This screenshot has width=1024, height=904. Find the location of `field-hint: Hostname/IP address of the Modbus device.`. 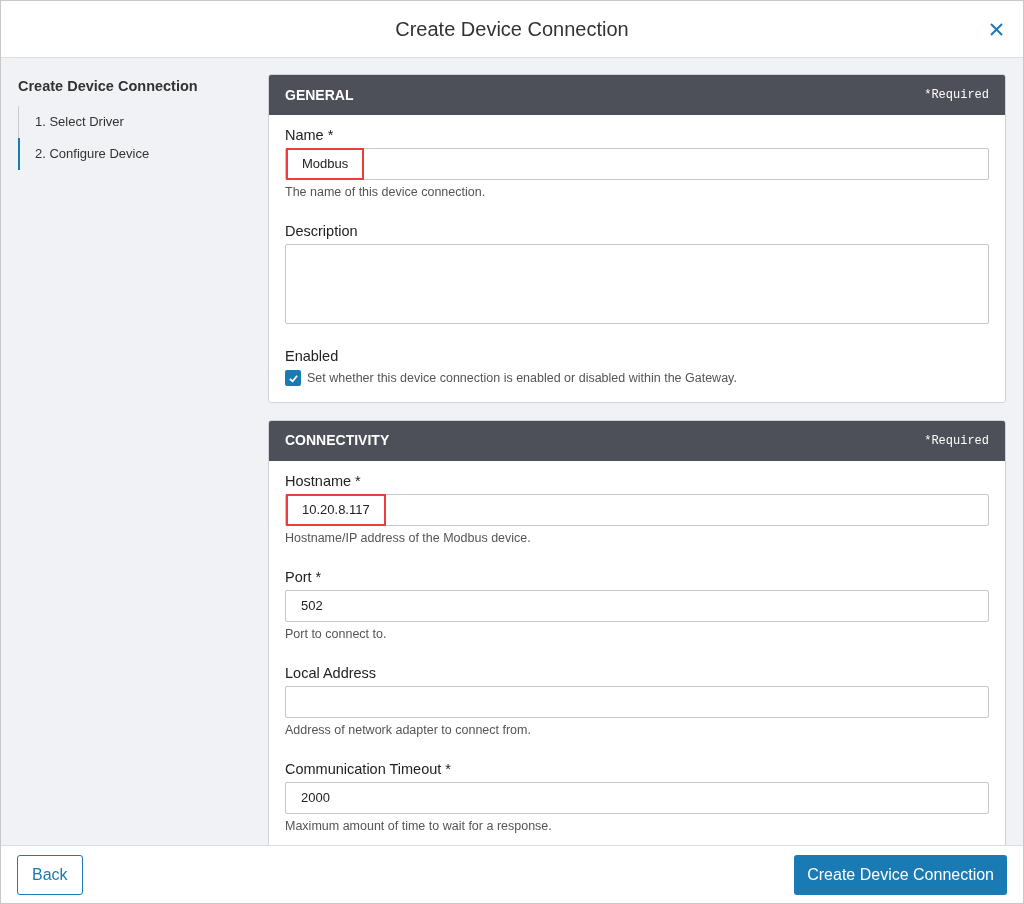

field-hint: Hostname/IP address of the Modbus device. is located at coordinates (408, 537).